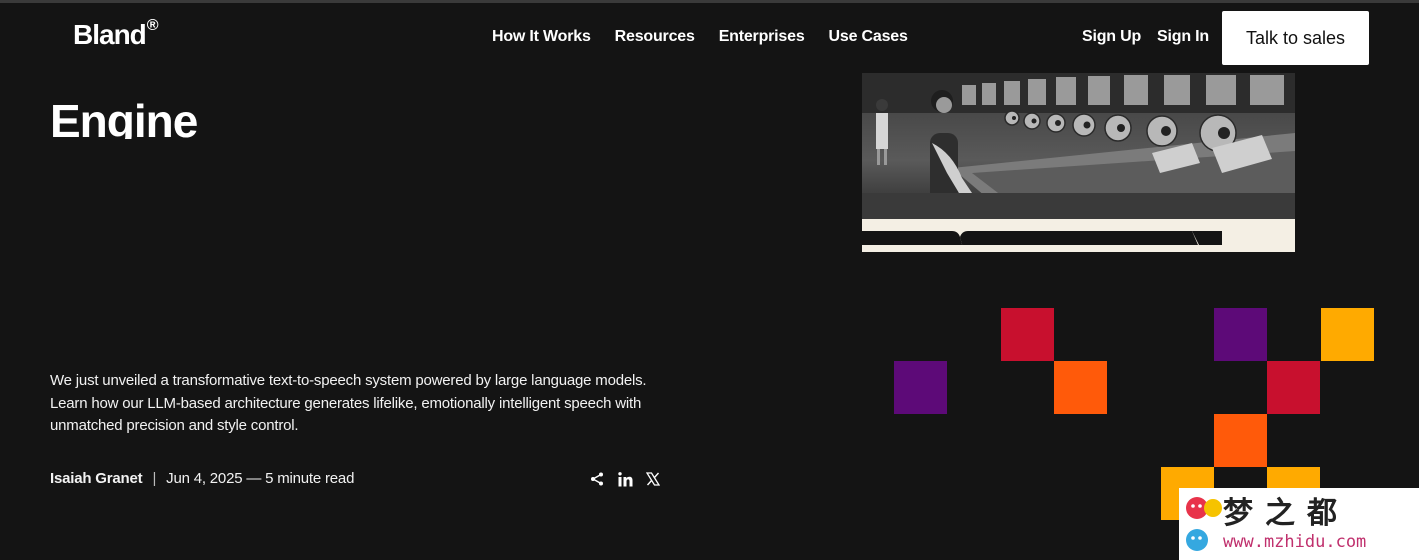 This screenshot has height=560, width=1419. What do you see at coordinates (1347, 334) in the screenshot?
I see `pixel-block-yellow` at bounding box center [1347, 334].